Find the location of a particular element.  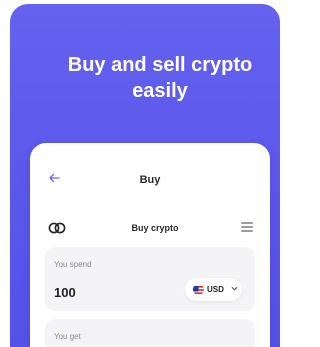

menu-icon is located at coordinates (247, 227).